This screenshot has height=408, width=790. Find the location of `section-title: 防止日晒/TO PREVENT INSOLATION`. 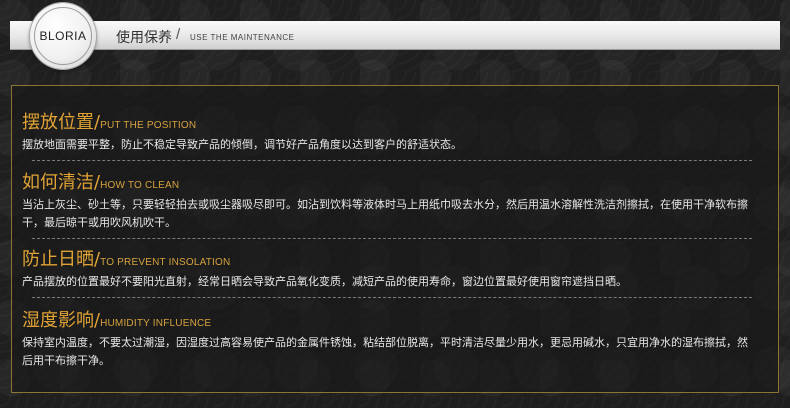

section-title: 防止日晒/TO PREVENT INSOLATION is located at coordinates (387, 258).